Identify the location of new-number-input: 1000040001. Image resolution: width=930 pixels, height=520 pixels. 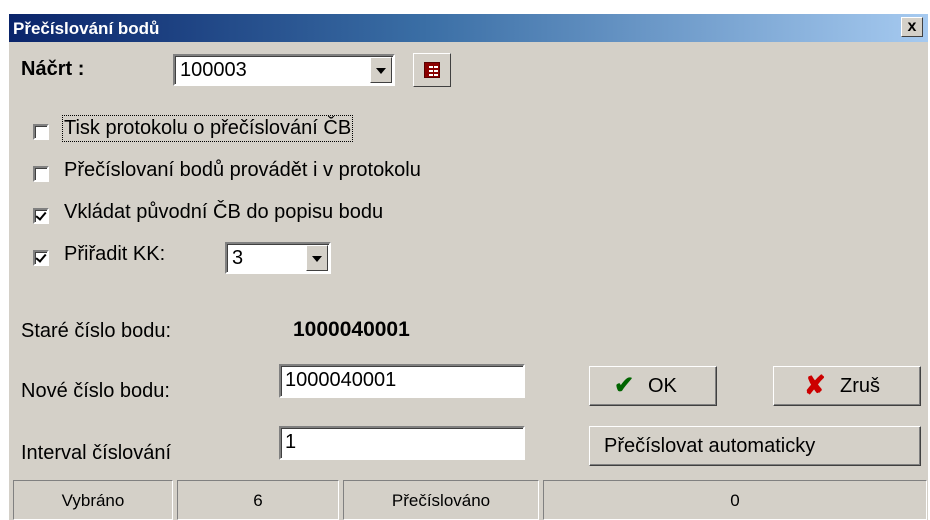
(402, 381).